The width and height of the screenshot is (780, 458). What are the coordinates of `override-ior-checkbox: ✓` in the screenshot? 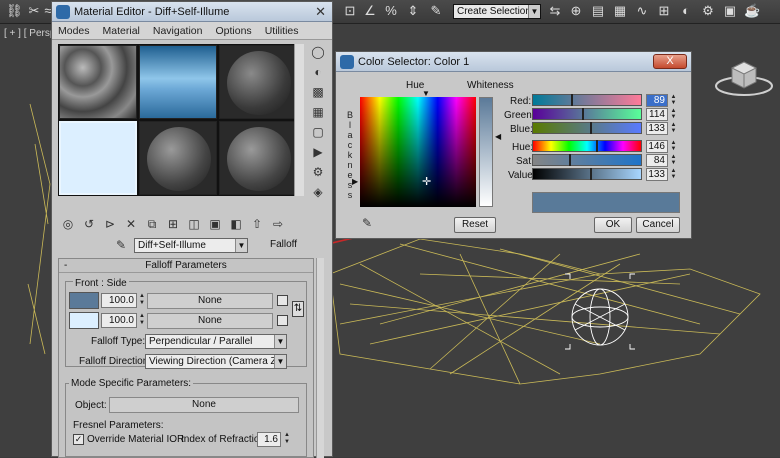 It's located at (78, 439).